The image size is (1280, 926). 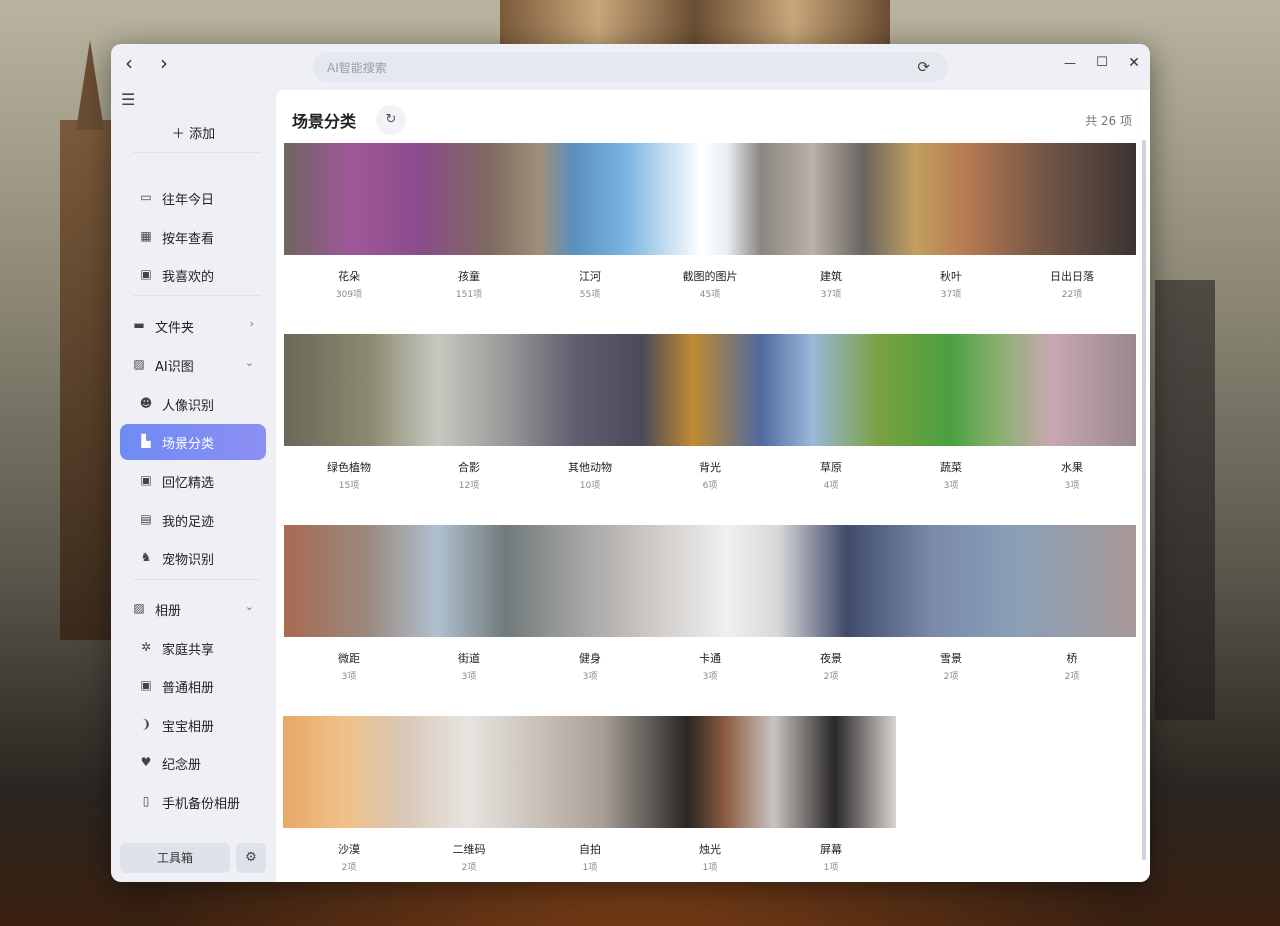 What do you see at coordinates (1072, 666) in the screenshot?
I see `category-item: 桥 2项` at bounding box center [1072, 666].